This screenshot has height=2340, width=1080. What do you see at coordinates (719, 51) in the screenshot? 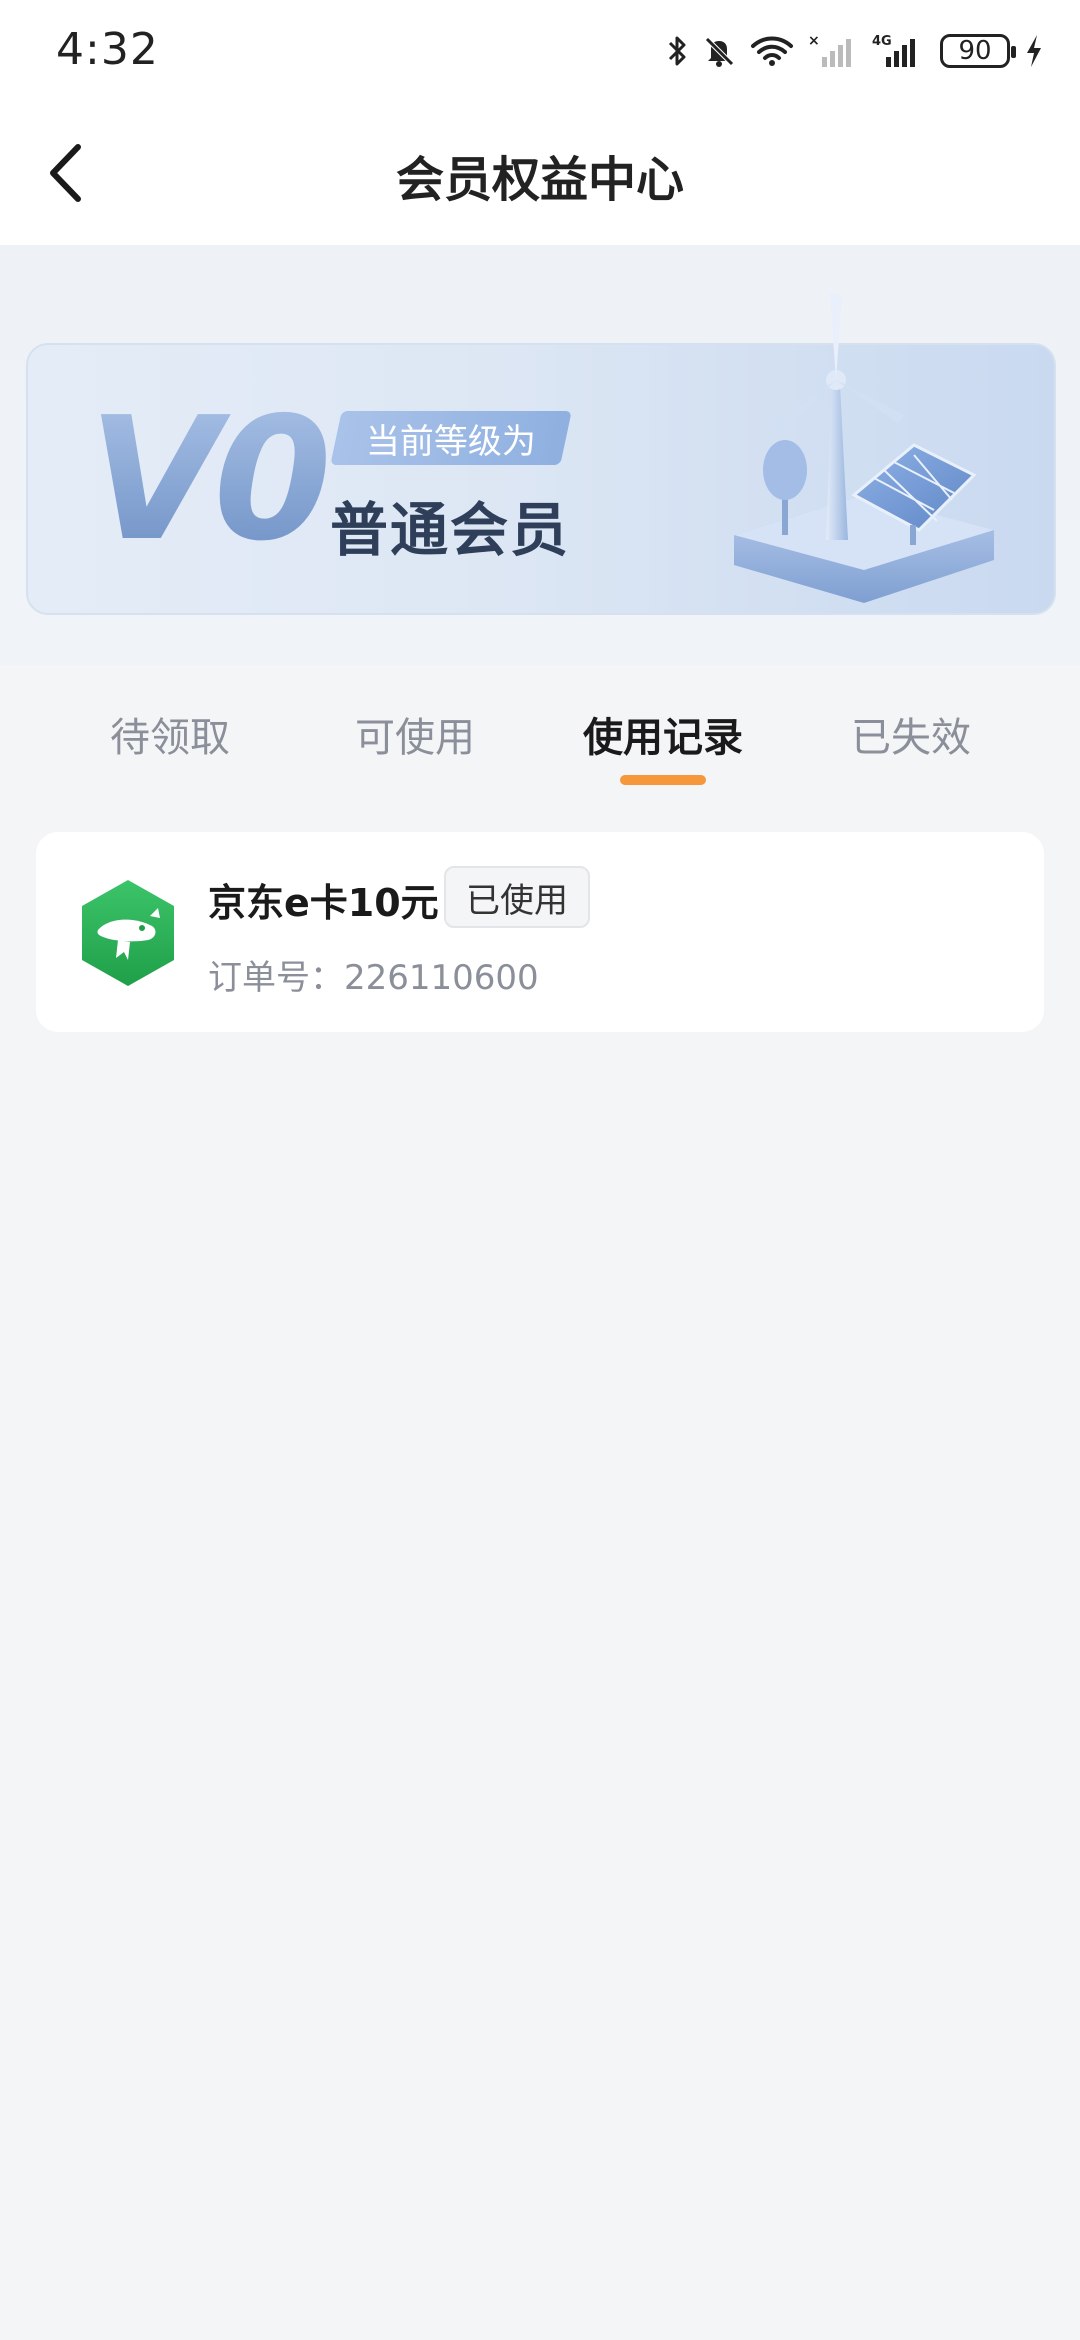
I see `mute-icon` at bounding box center [719, 51].